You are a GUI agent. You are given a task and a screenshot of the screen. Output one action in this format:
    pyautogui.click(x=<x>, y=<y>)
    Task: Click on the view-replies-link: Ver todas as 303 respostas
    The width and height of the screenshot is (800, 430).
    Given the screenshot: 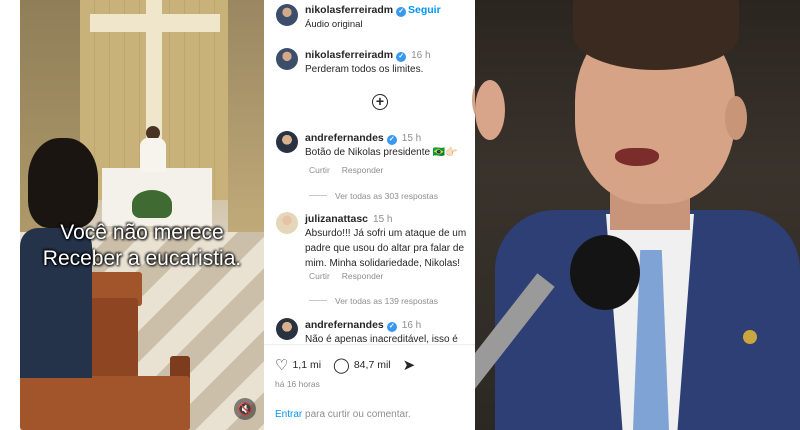 What is the action you would take?
    pyautogui.click(x=373, y=196)
    